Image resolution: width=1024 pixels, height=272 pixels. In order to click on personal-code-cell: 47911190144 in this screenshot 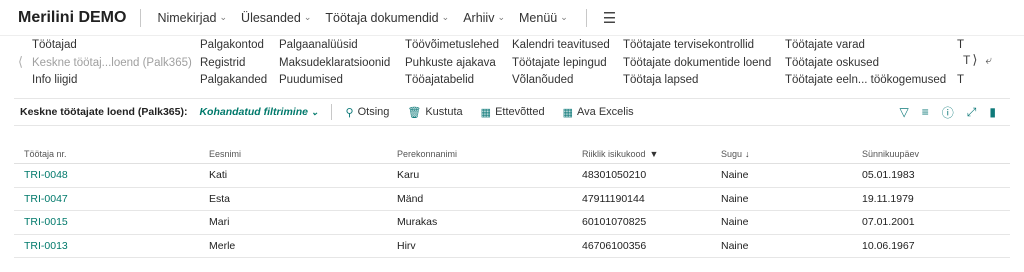, I will do `click(613, 198)`.